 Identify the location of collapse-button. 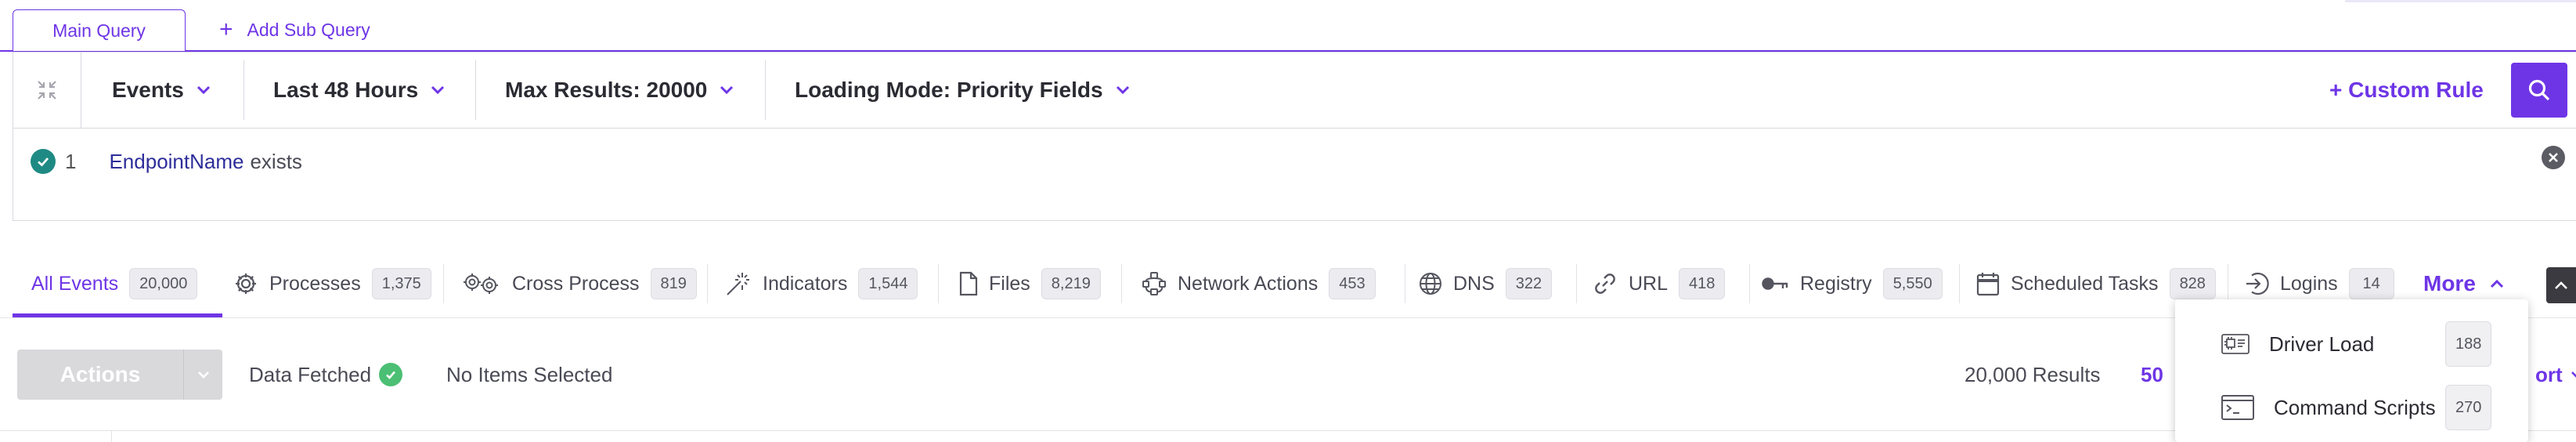
(47, 90).